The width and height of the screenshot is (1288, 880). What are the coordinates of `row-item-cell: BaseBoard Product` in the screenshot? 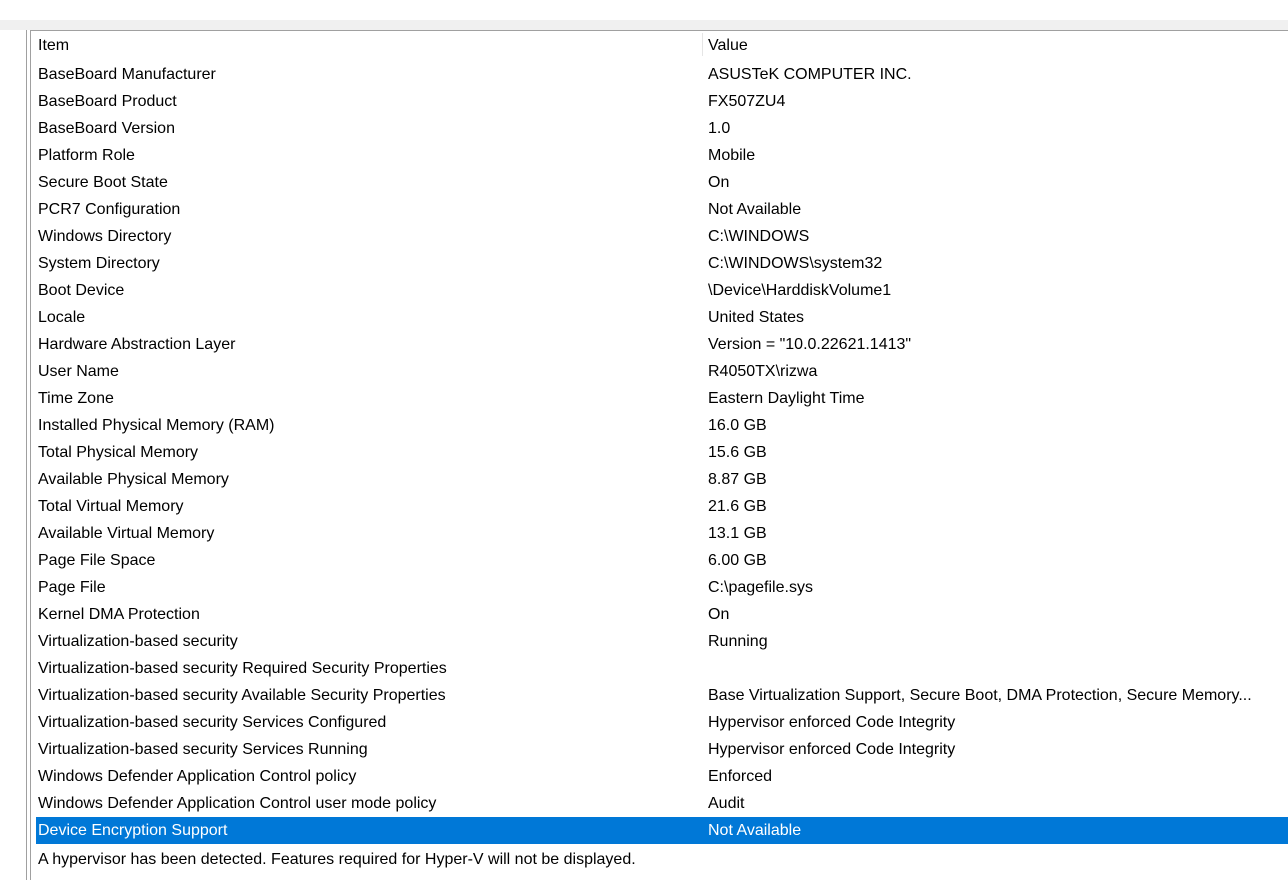 It's located at (107, 101).